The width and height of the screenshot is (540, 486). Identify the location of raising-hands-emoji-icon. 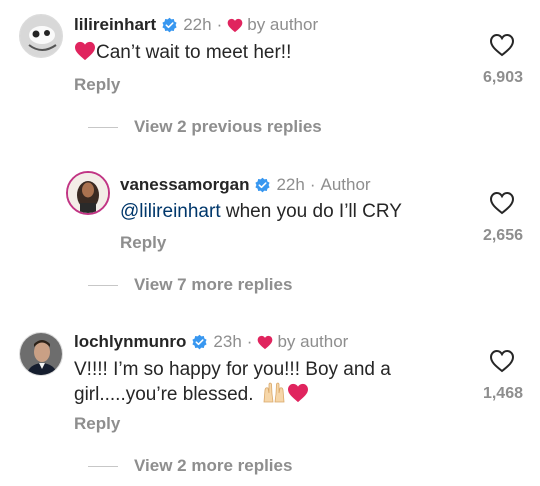
(274, 392).